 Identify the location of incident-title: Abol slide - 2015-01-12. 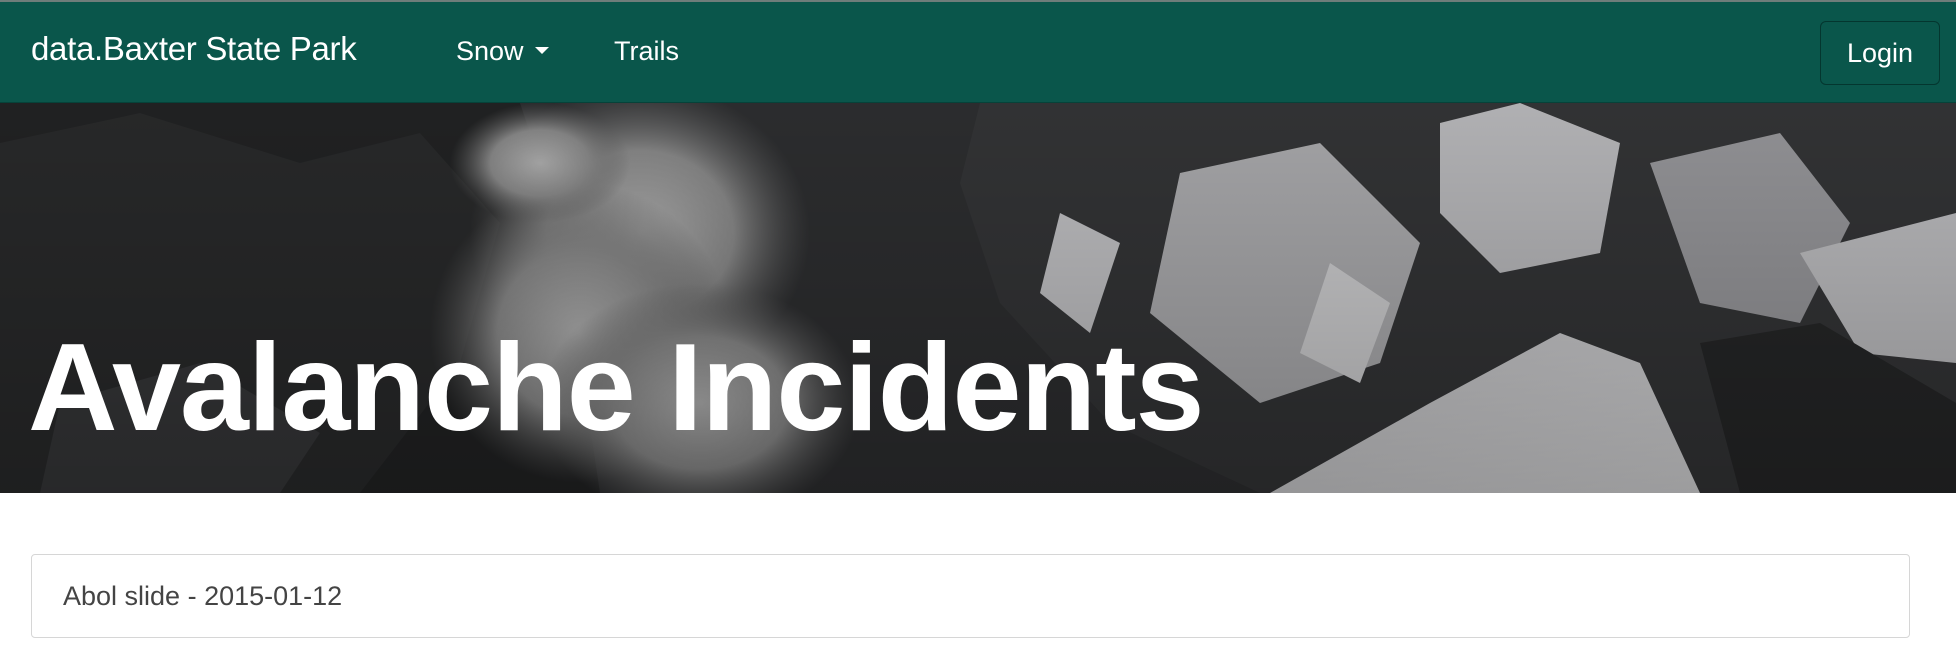
(203, 596).